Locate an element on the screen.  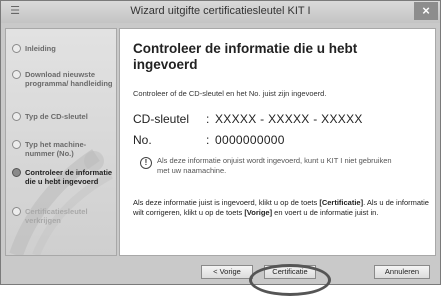
machine-number-label: No. is located at coordinates (142, 140).